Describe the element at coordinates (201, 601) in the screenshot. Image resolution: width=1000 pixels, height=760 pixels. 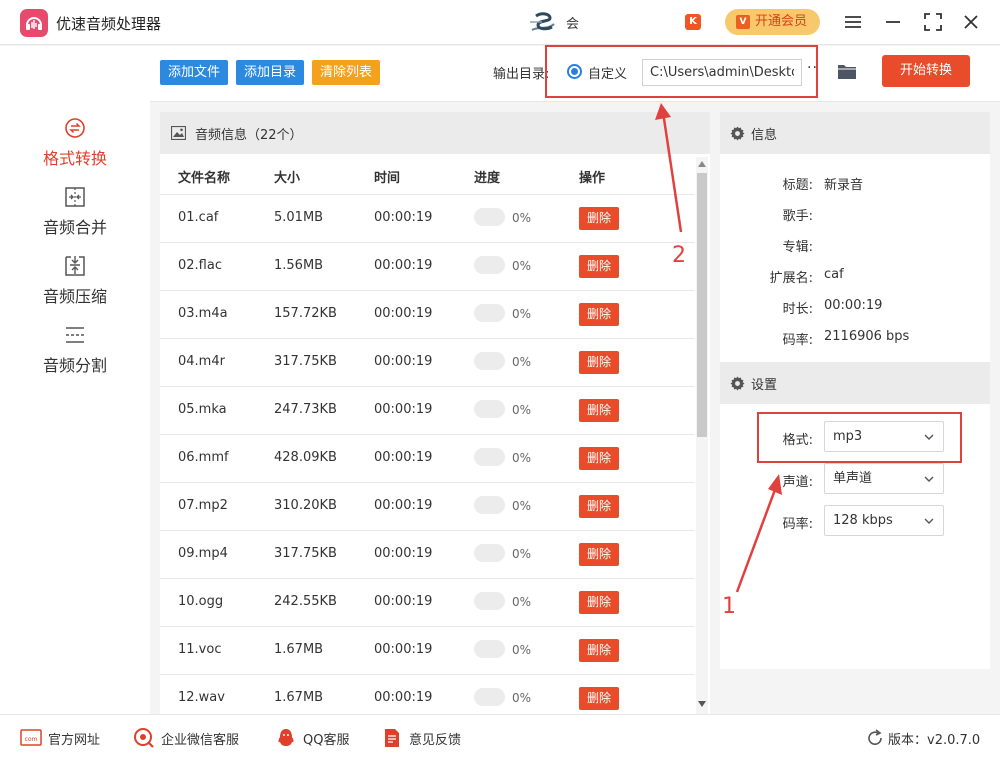
I see `file-name: 10.ogg` at that location.